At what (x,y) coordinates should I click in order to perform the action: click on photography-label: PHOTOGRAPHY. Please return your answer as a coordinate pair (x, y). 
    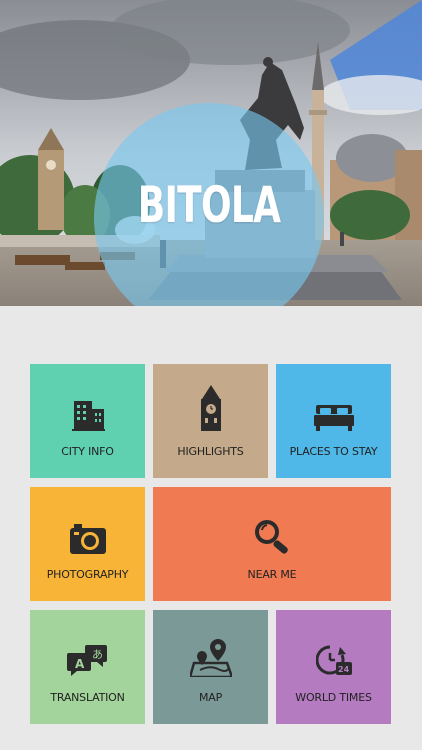
    Looking at the image, I should click on (87, 574).